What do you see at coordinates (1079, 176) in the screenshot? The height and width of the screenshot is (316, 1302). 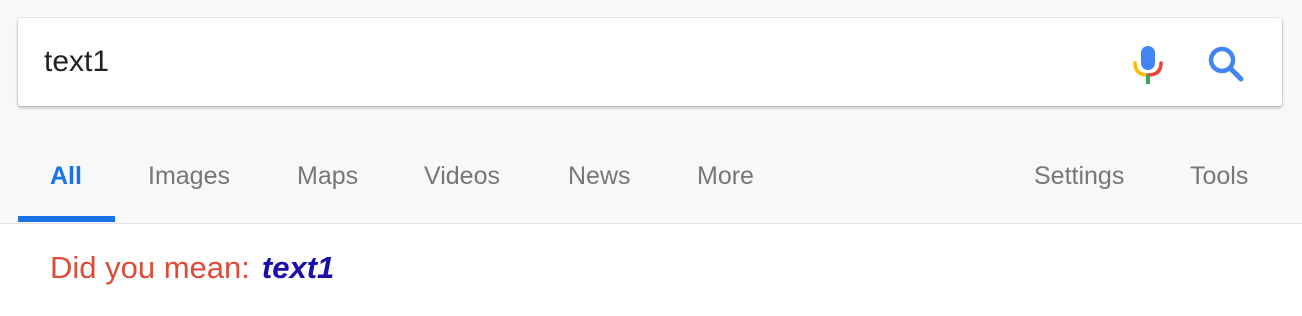 I see `tab-settings: Settings` at bounding box center [1079, 176].